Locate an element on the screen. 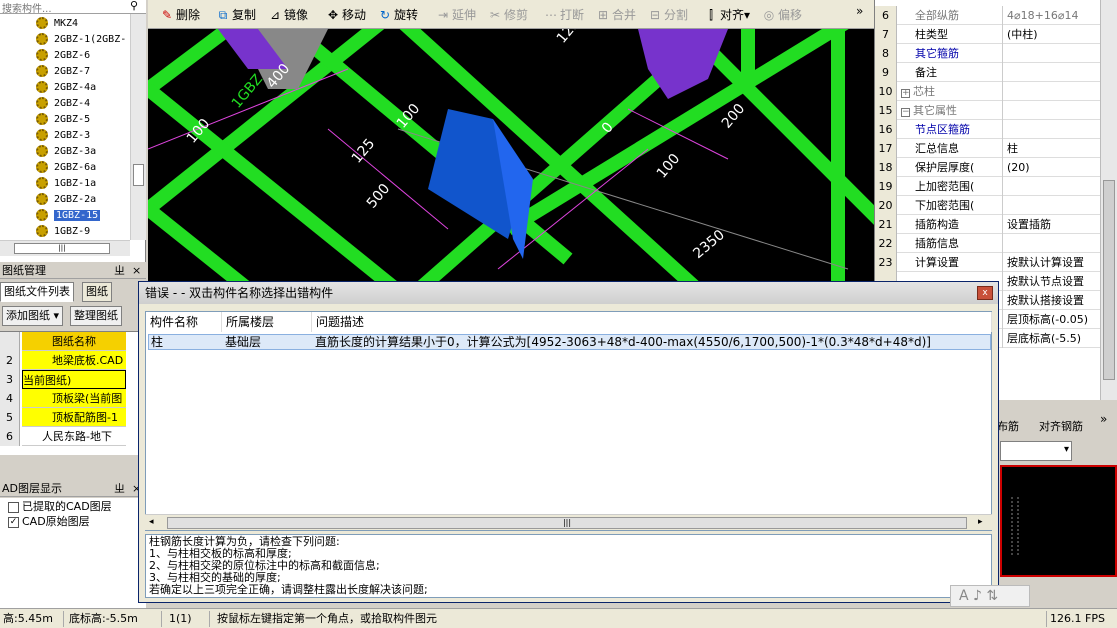  property-value: (中柱) is located at coordinates (1053, 34).